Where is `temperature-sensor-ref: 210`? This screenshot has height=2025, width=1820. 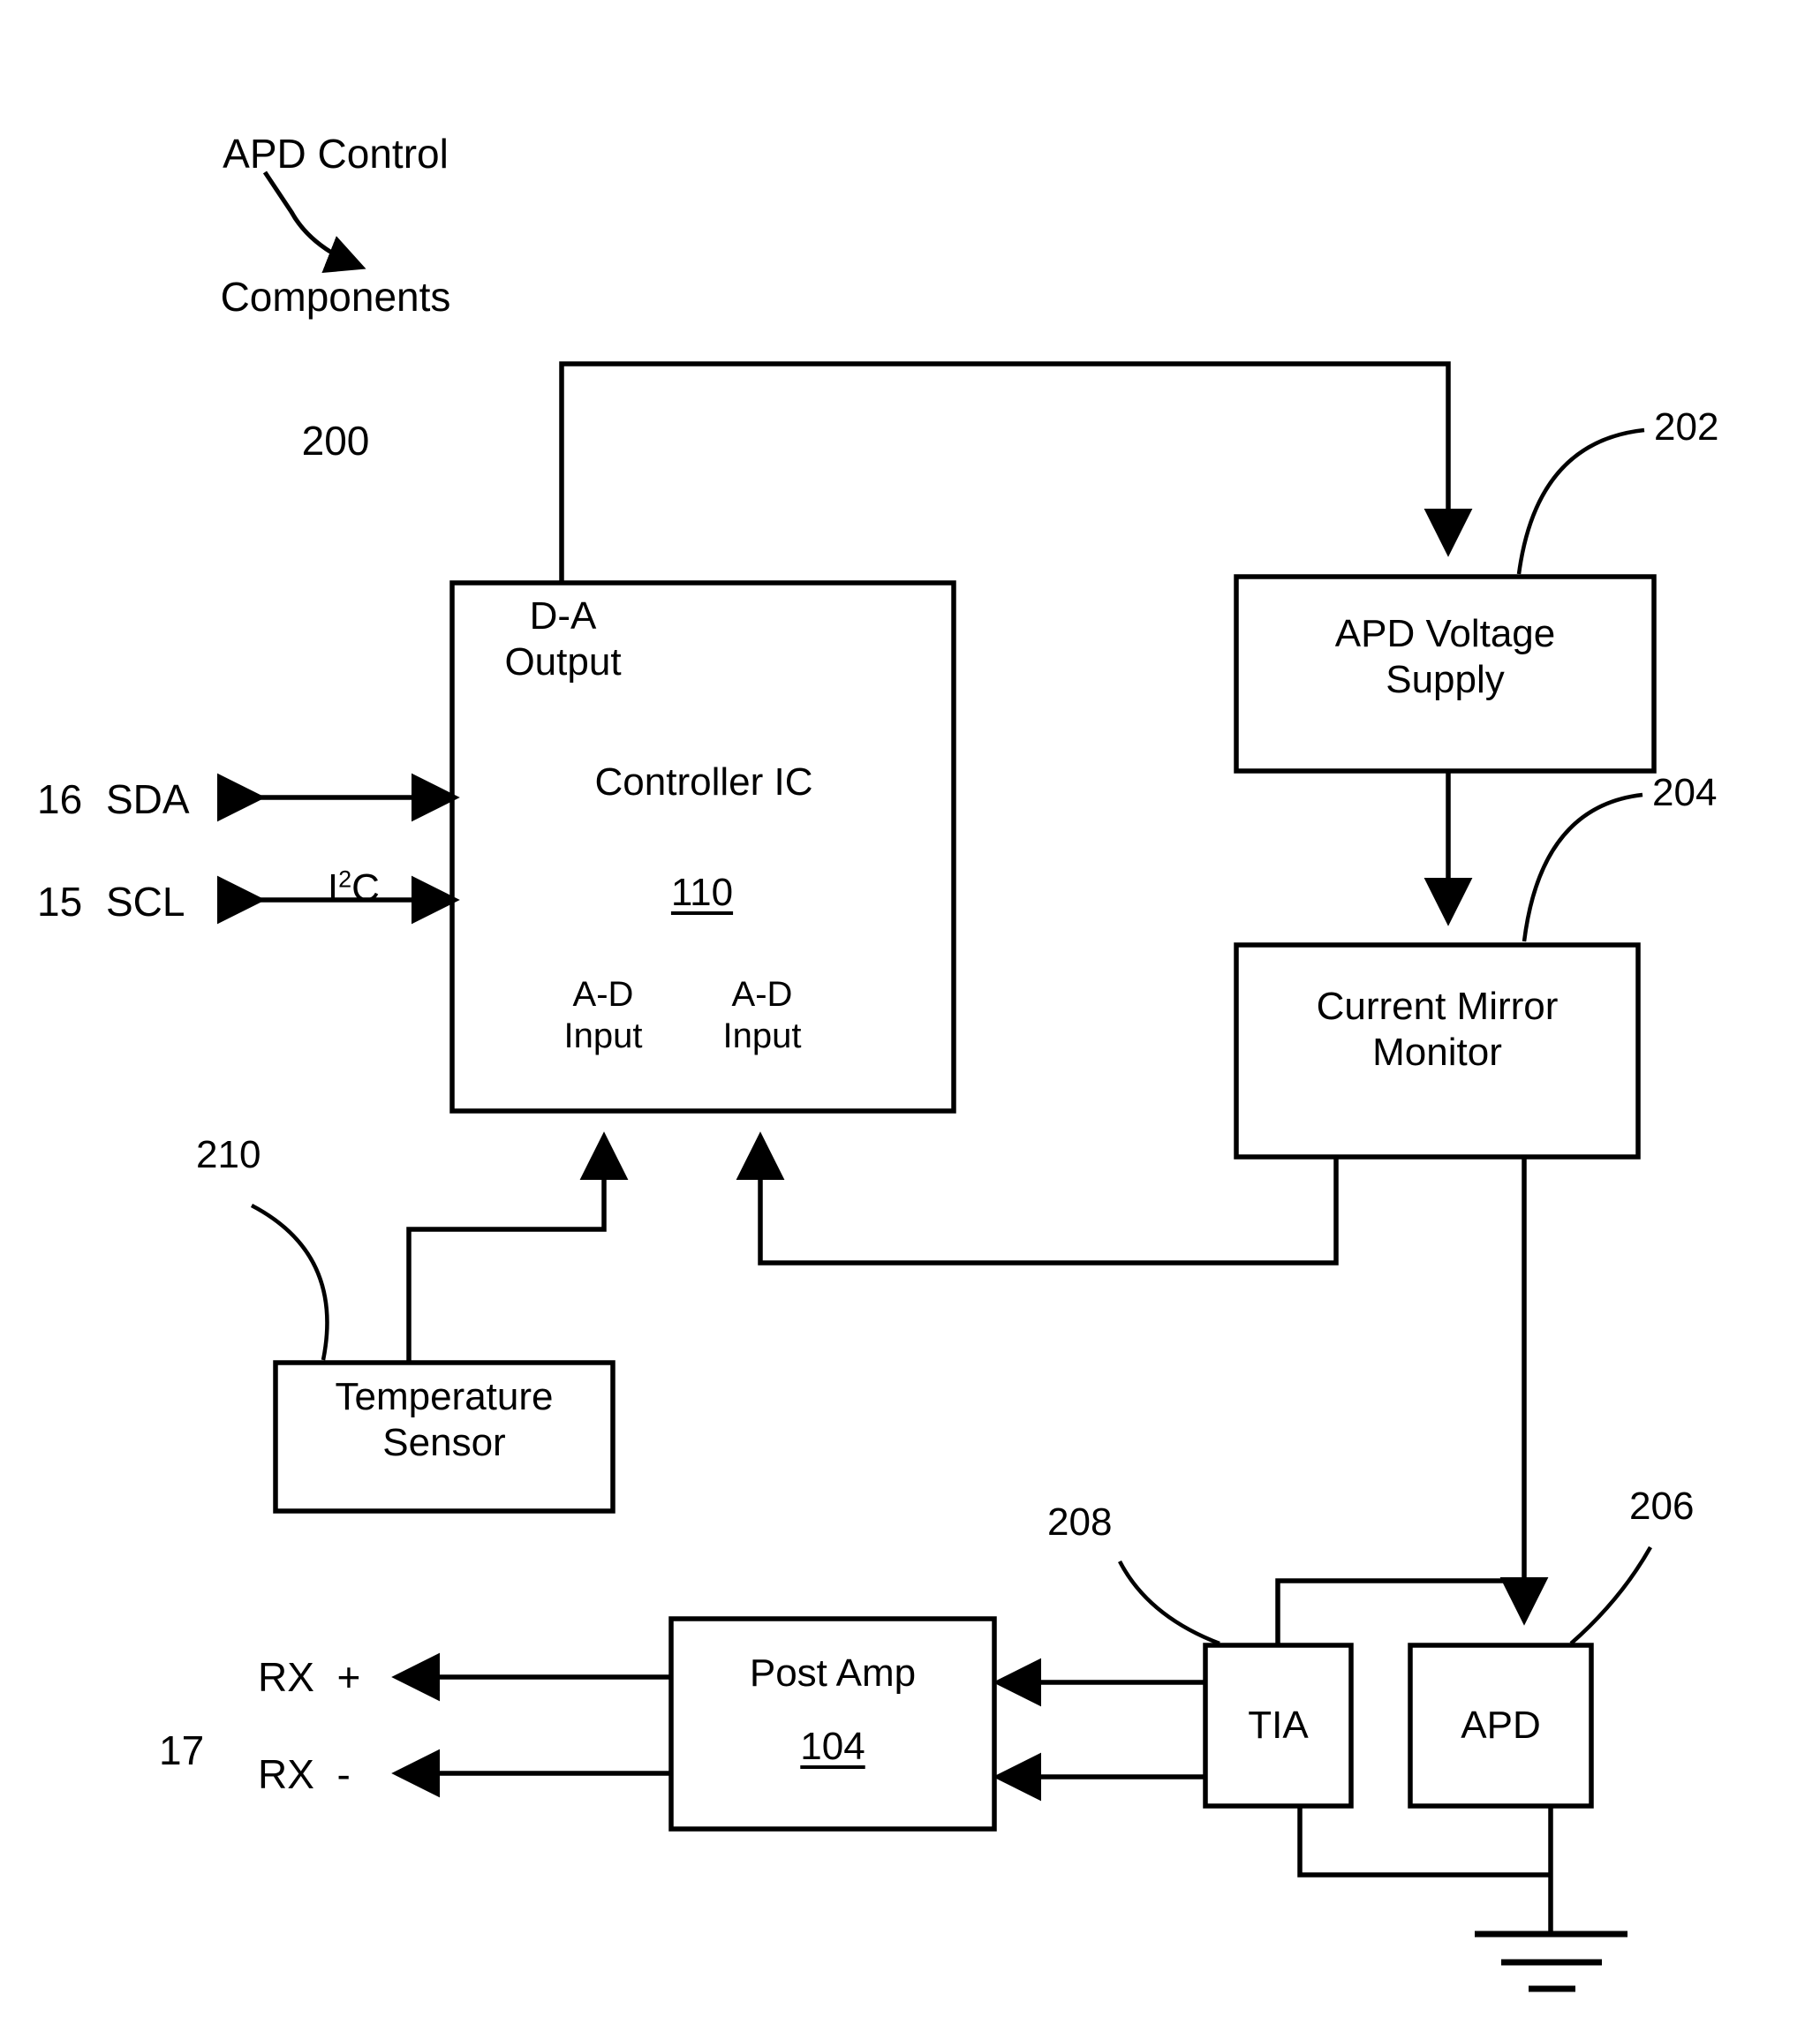 temperature-sensor-ref: 210 is located at coordinates (228, 1154).